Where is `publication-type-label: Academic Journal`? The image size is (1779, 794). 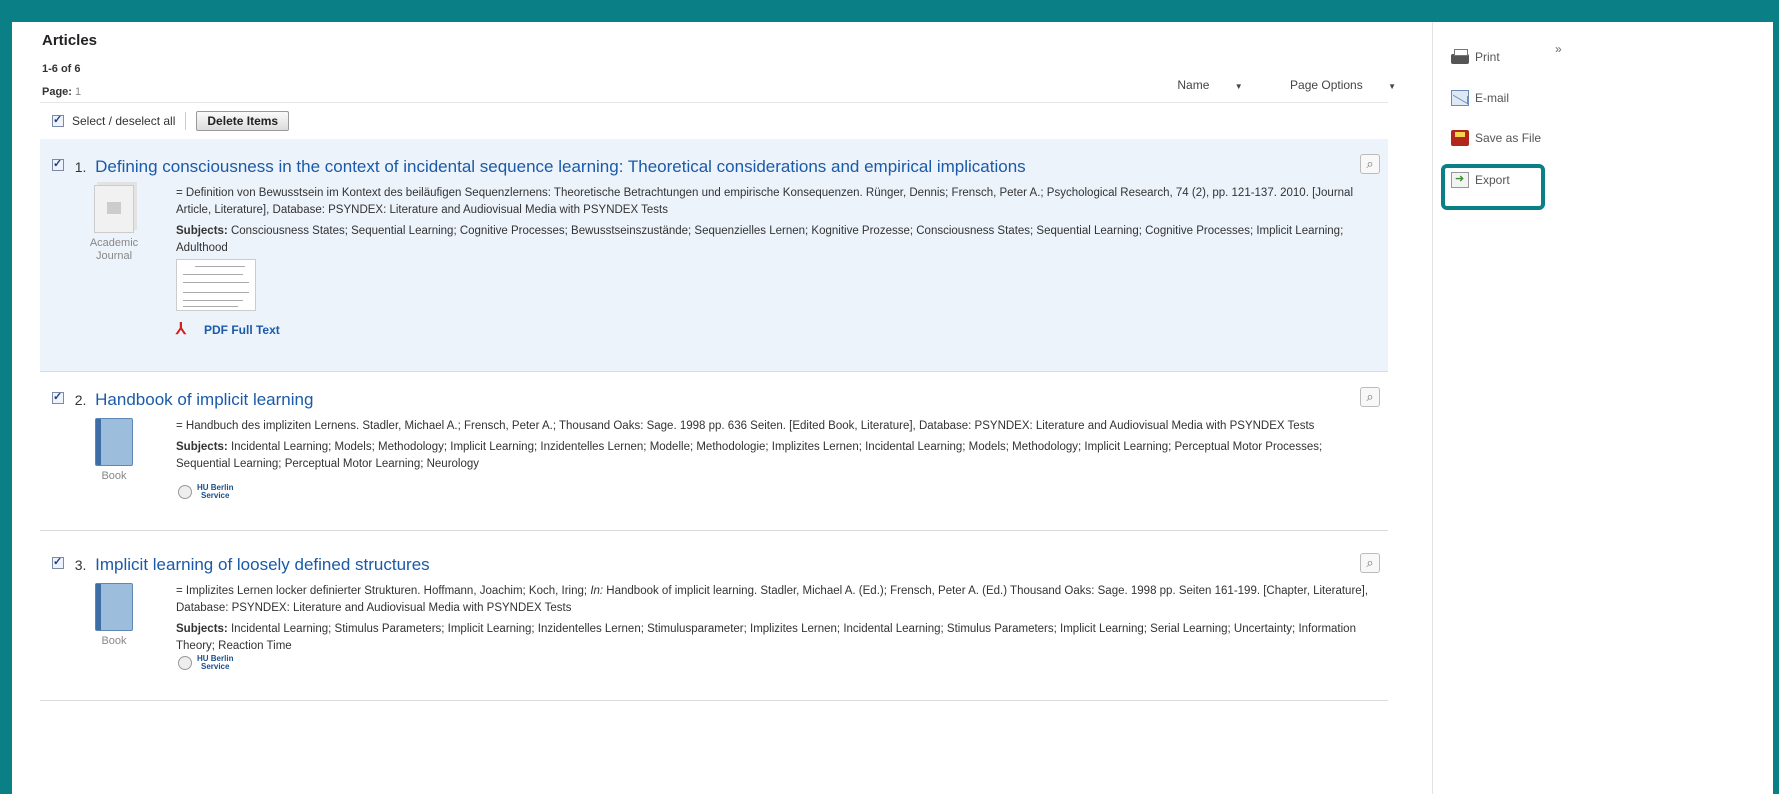 publication-type-label: Academic Journal is located at coordinates (114, 249).